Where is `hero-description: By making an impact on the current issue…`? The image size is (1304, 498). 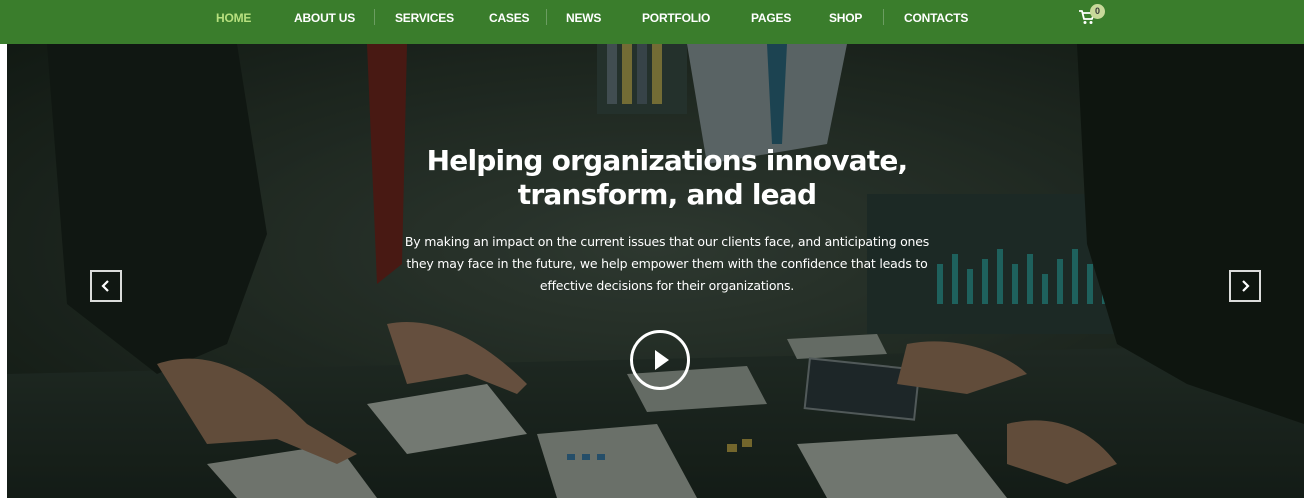
hero-description: By making an impact on the current issue… is located at coordinates (667, 263).